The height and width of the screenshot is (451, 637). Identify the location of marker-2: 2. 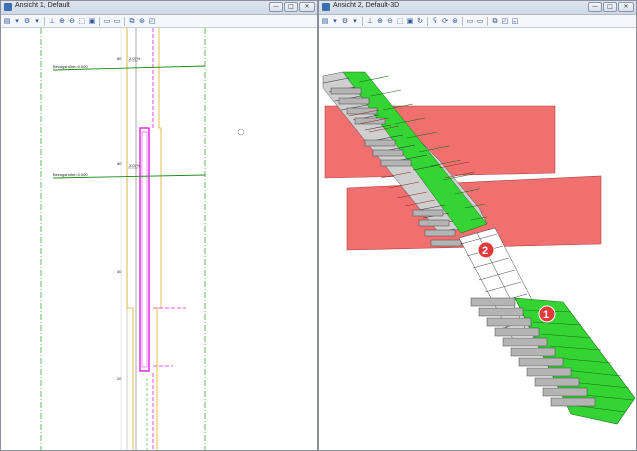
(486, 250).